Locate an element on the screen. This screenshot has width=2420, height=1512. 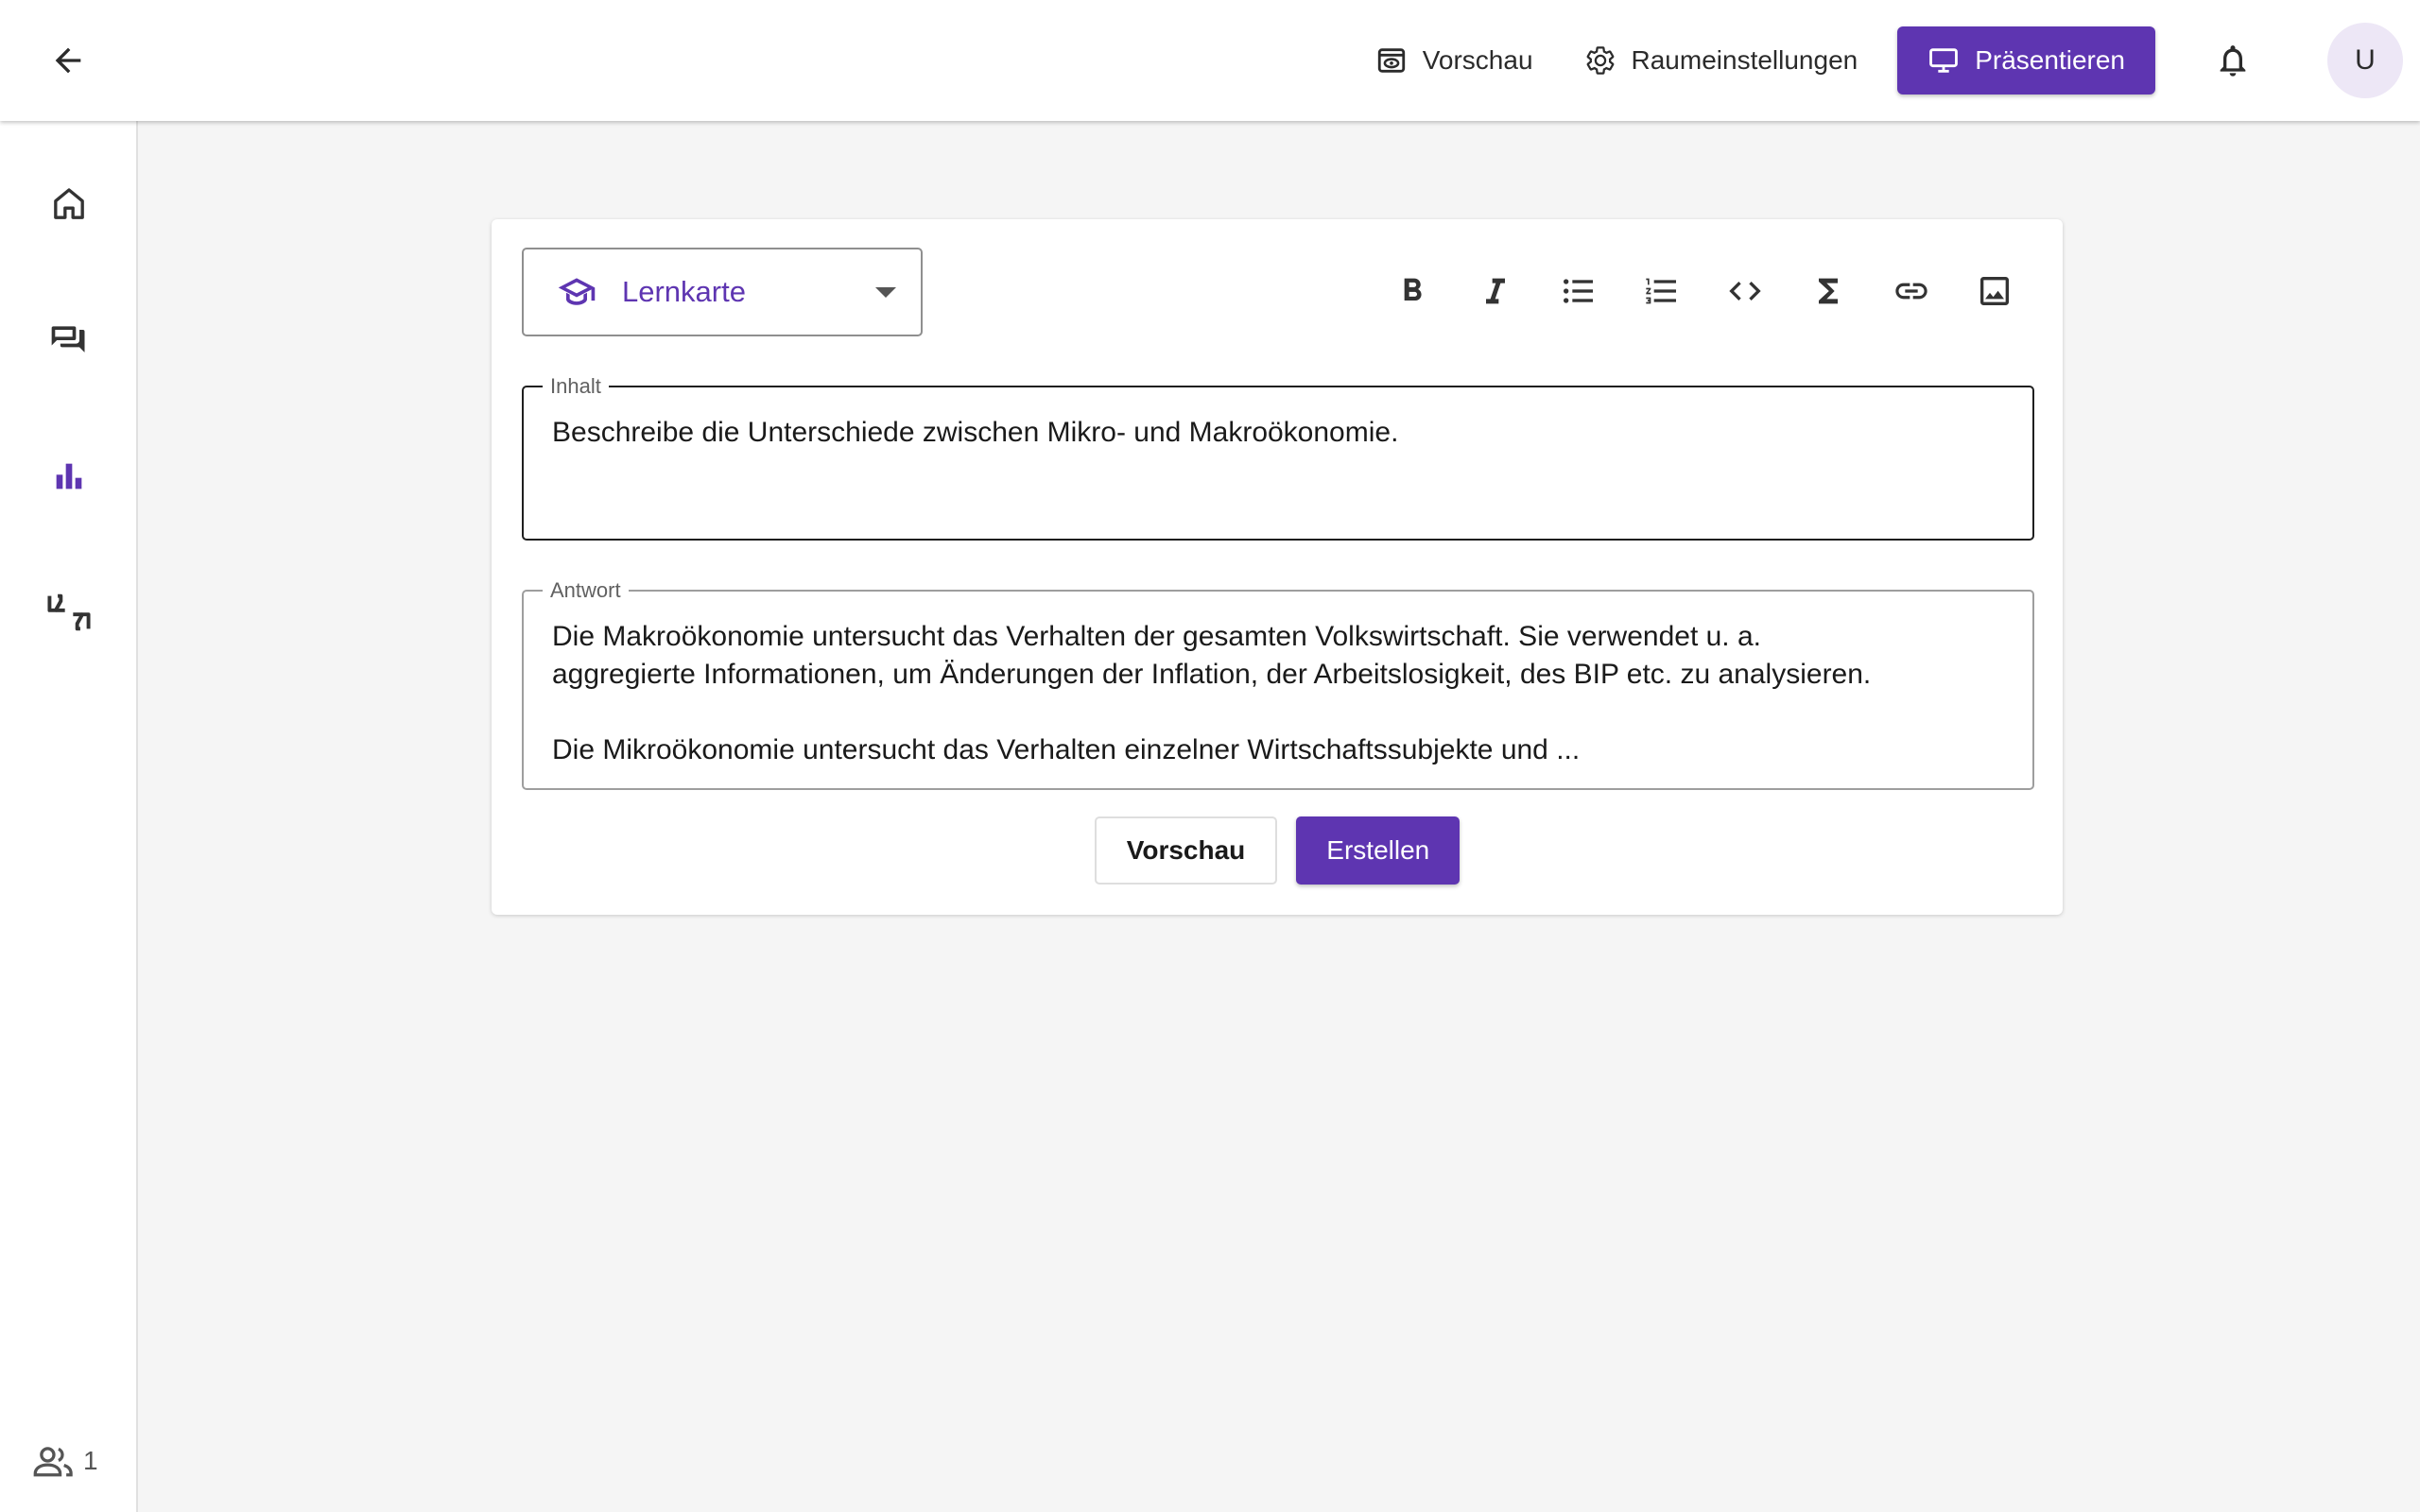
nav-feedback is located at coordinates (69, 612).